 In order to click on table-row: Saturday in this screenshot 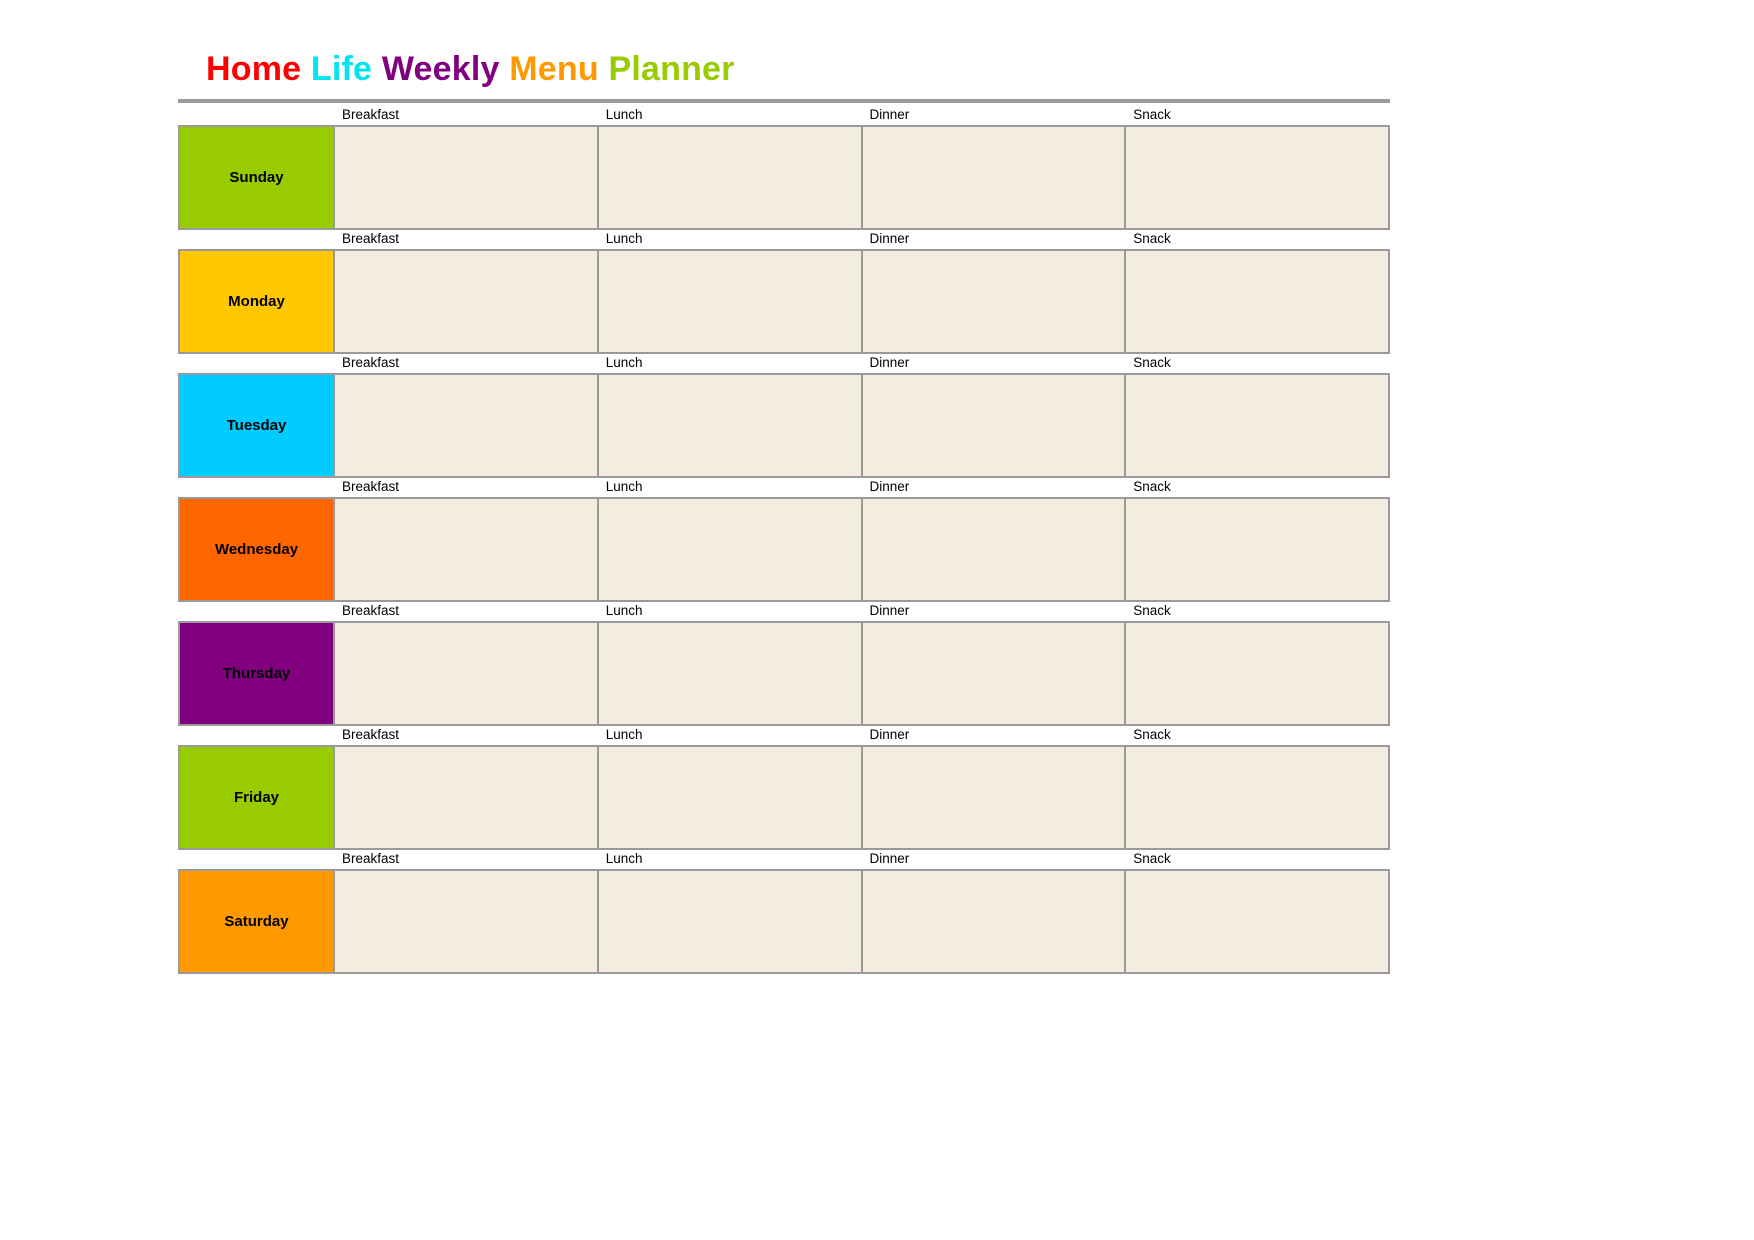, I will do `click(784, 921)`.